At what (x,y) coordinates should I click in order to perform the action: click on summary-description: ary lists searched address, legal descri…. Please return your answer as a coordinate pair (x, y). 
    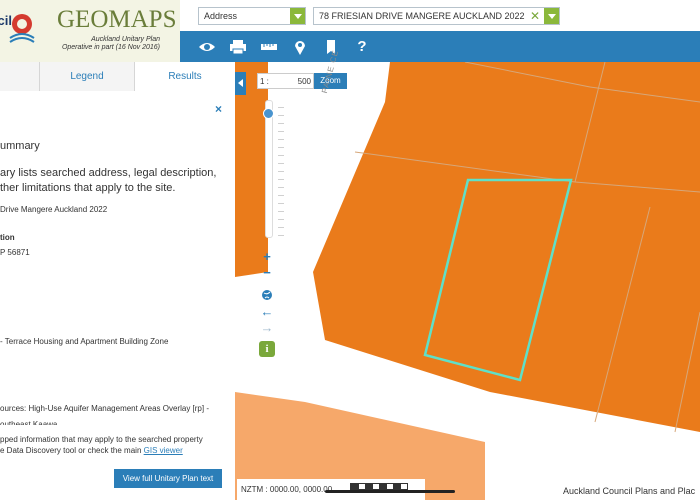
    Looking at the image, I should click on (108, 180).